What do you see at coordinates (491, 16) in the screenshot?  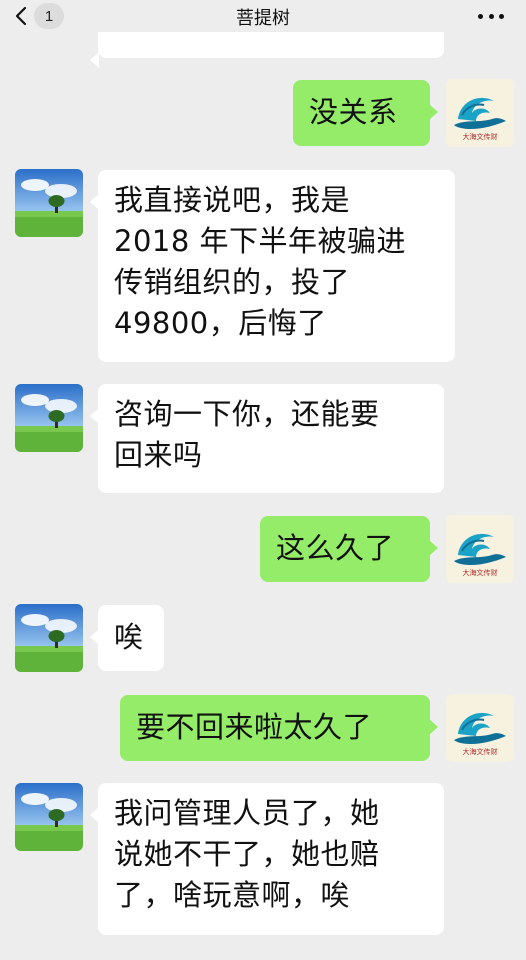 I see `more-options-button` at bounding box center [491, 16].